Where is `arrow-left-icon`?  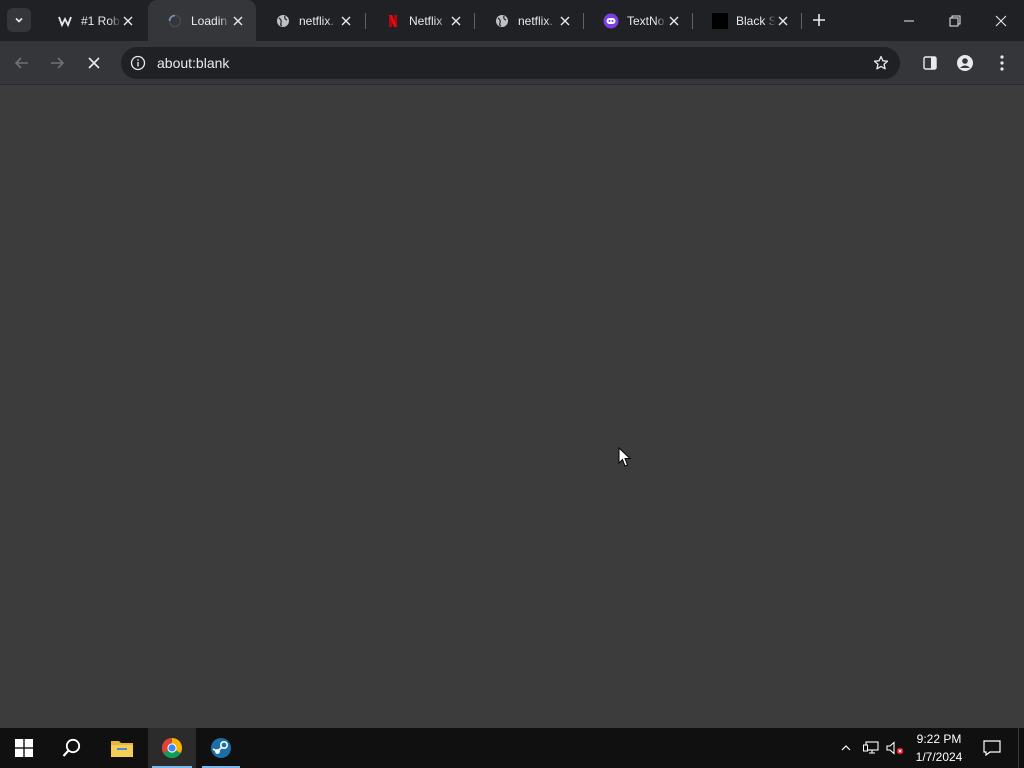
arrow-left-icon is located at coordinates (21, 63).